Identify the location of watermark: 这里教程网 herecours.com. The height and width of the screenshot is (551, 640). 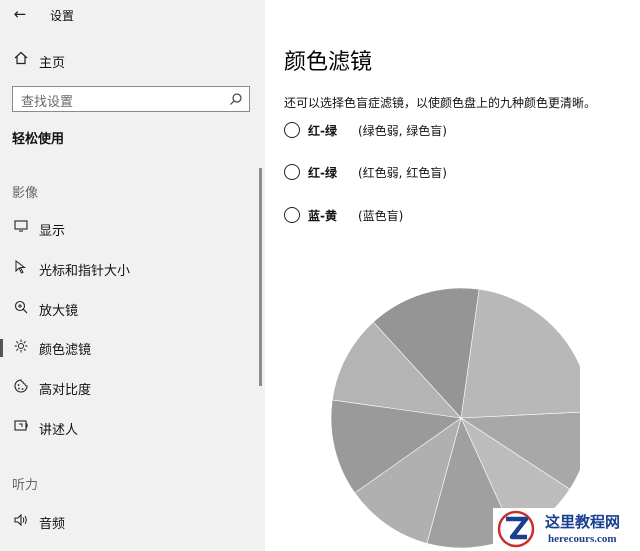
(566, 529).